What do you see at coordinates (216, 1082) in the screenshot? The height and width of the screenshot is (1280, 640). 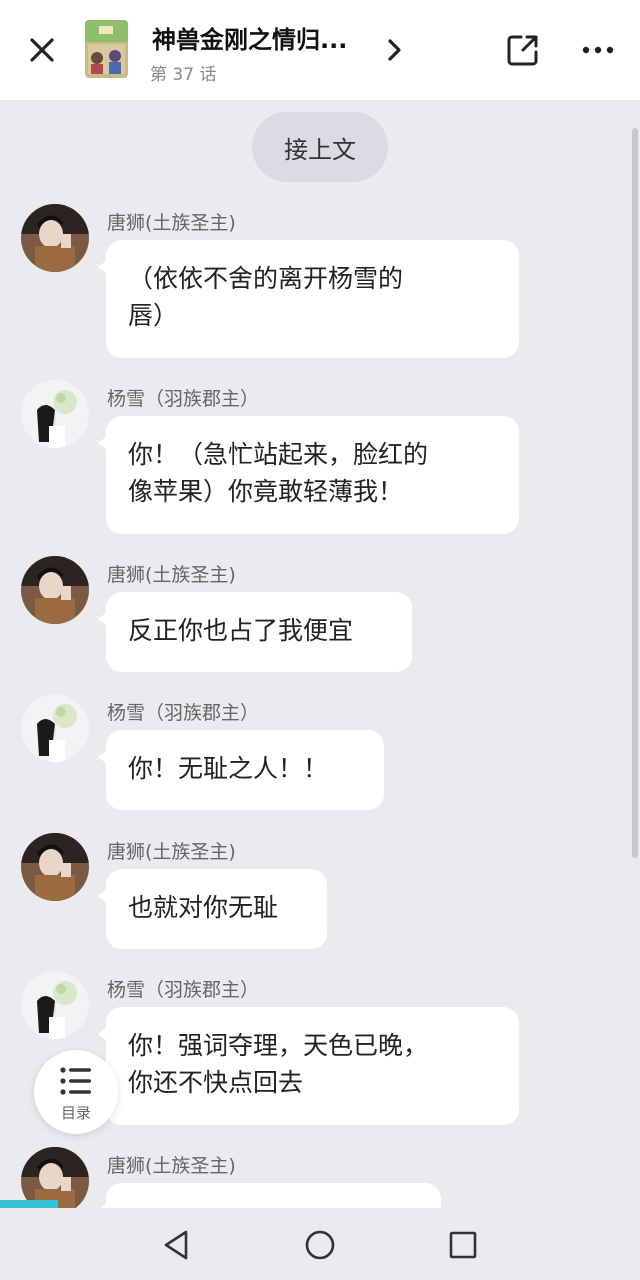 I see `message-line: 你还不快点回去` at bounding box center [216, 1082].